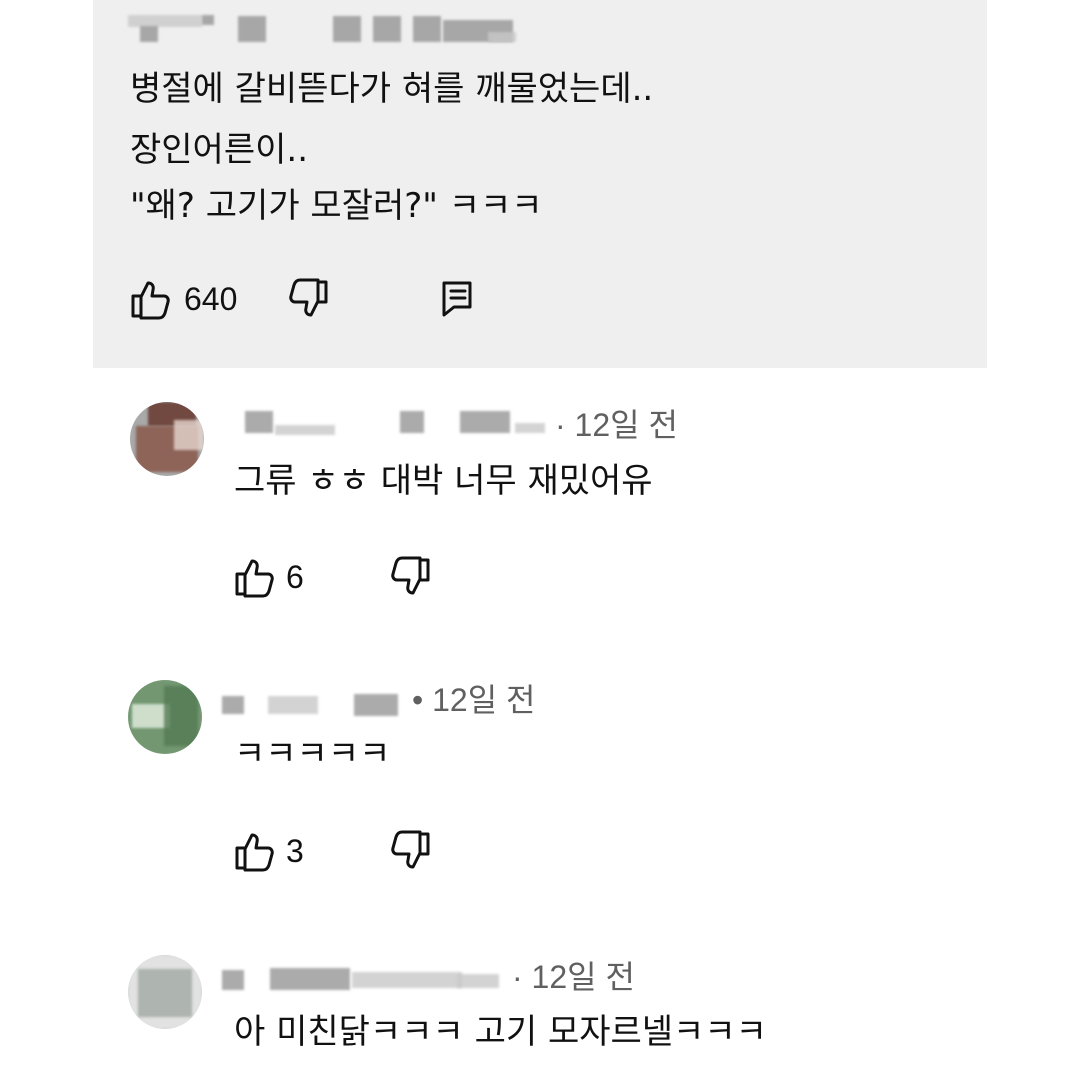 Image resolution: width=1080 pixels, height=1080 pixels. Describe the element at coordinates (338, 25) in the screenshot. I see `top-author-blurred` at that location.